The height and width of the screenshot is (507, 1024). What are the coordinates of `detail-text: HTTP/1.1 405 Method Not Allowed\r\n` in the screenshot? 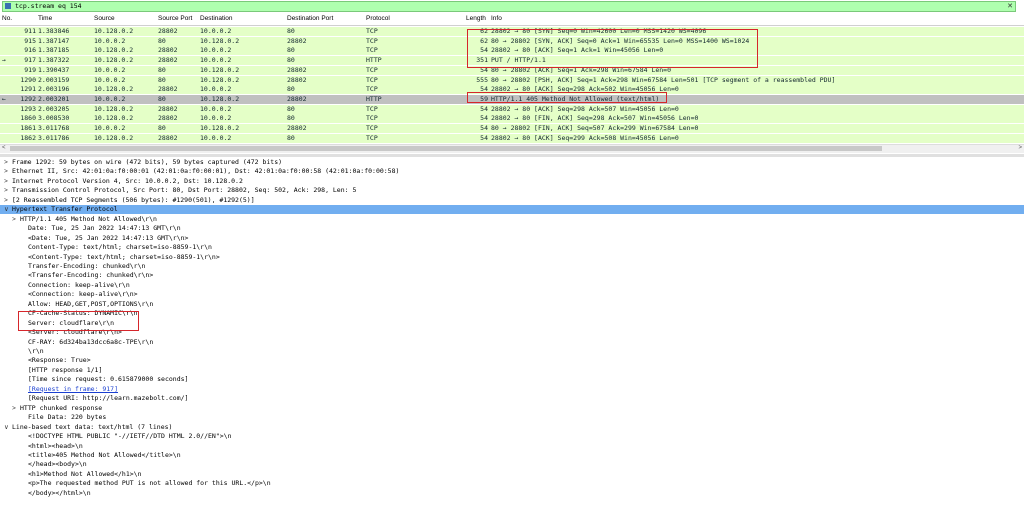 It's located at (88, 218).